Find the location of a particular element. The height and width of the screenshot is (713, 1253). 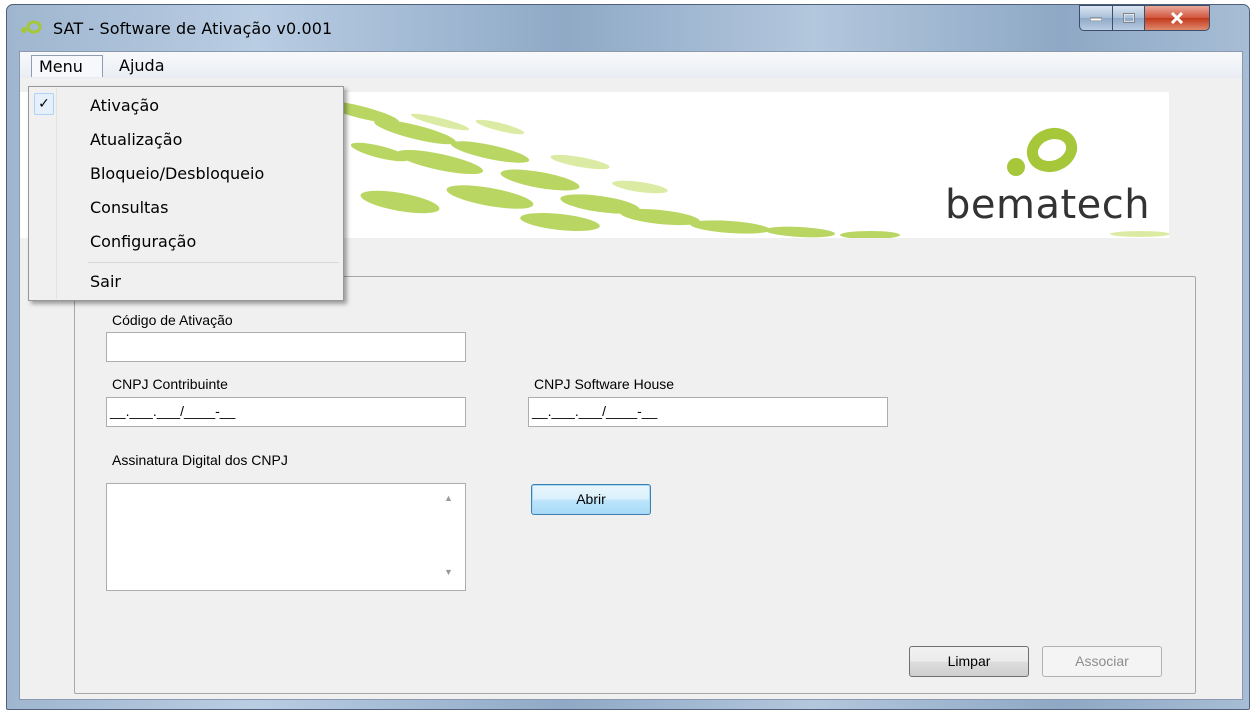

menu-item-ativacao: ✓ Ativação is located at coordinates (186, 105).